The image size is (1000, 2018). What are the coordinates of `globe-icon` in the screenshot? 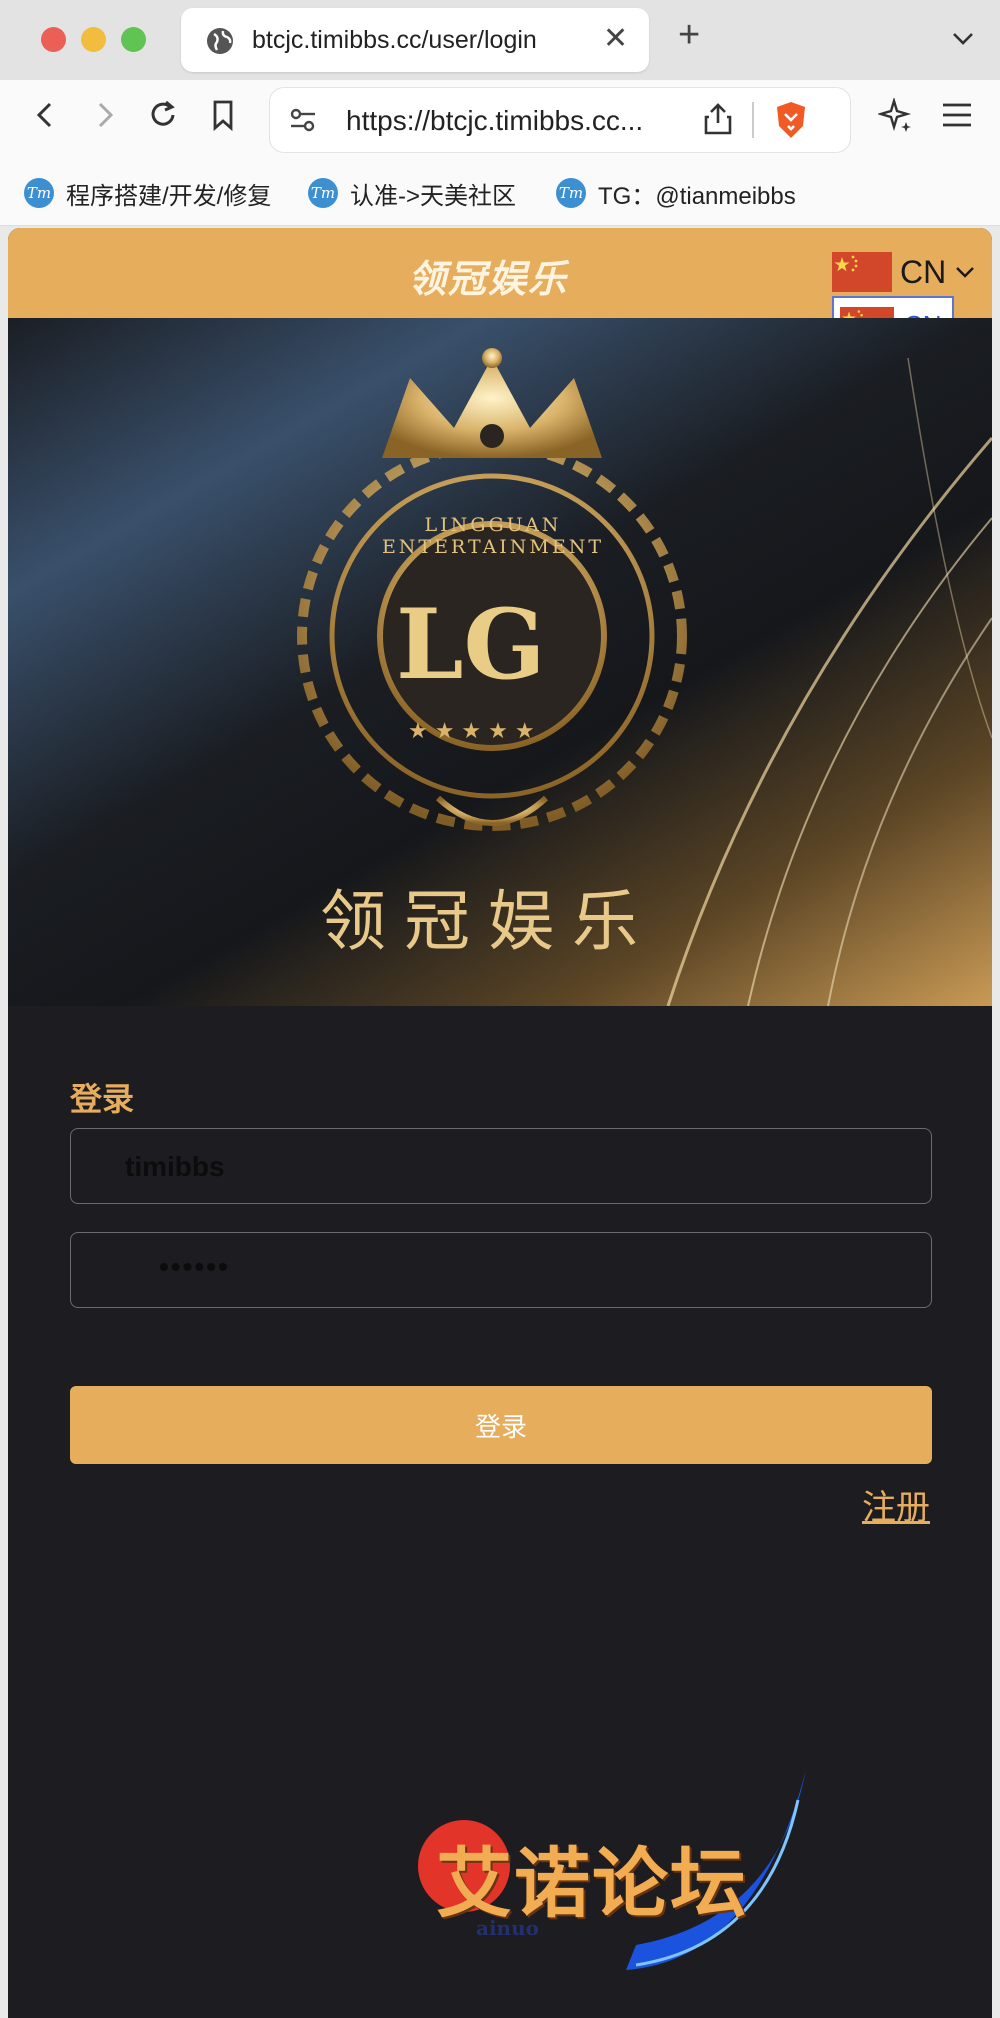 It's located at (220, 41).